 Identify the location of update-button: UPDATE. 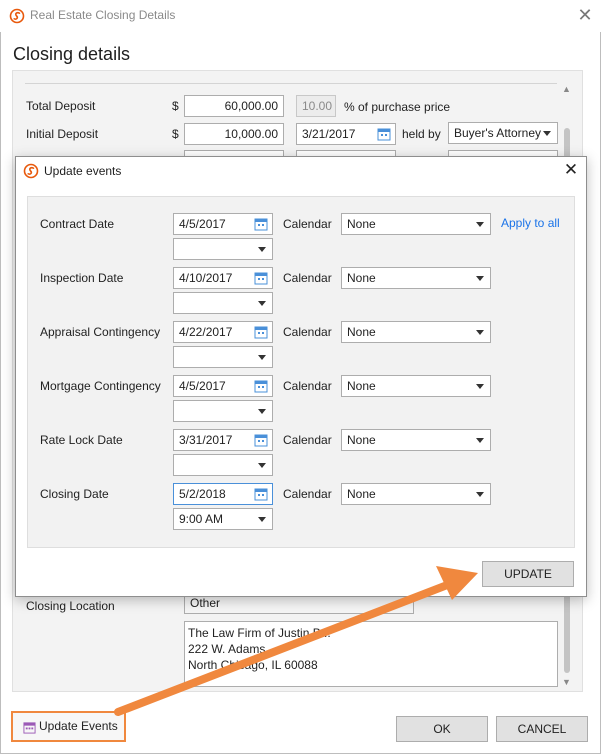
(528, 574).